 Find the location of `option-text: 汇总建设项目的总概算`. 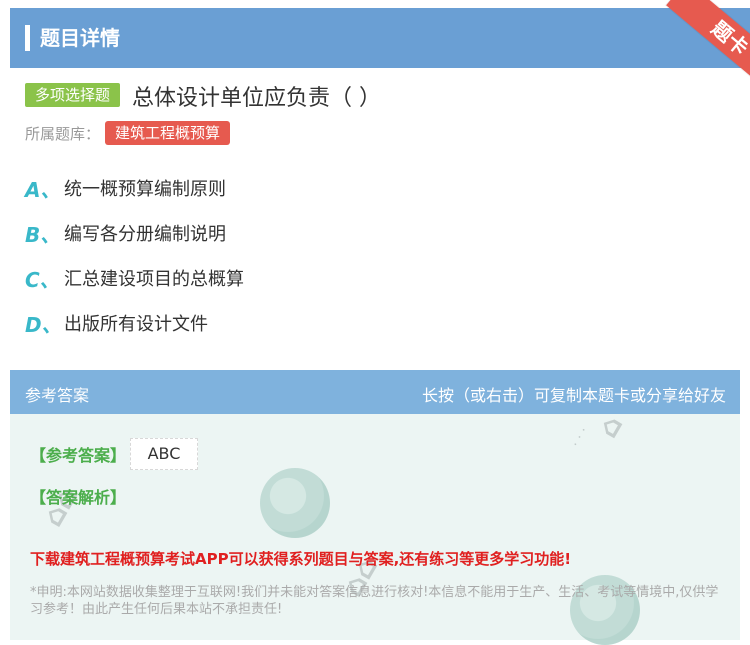

option-text: 汇总建设项目的总概算 is located at coordinates (154, 279).